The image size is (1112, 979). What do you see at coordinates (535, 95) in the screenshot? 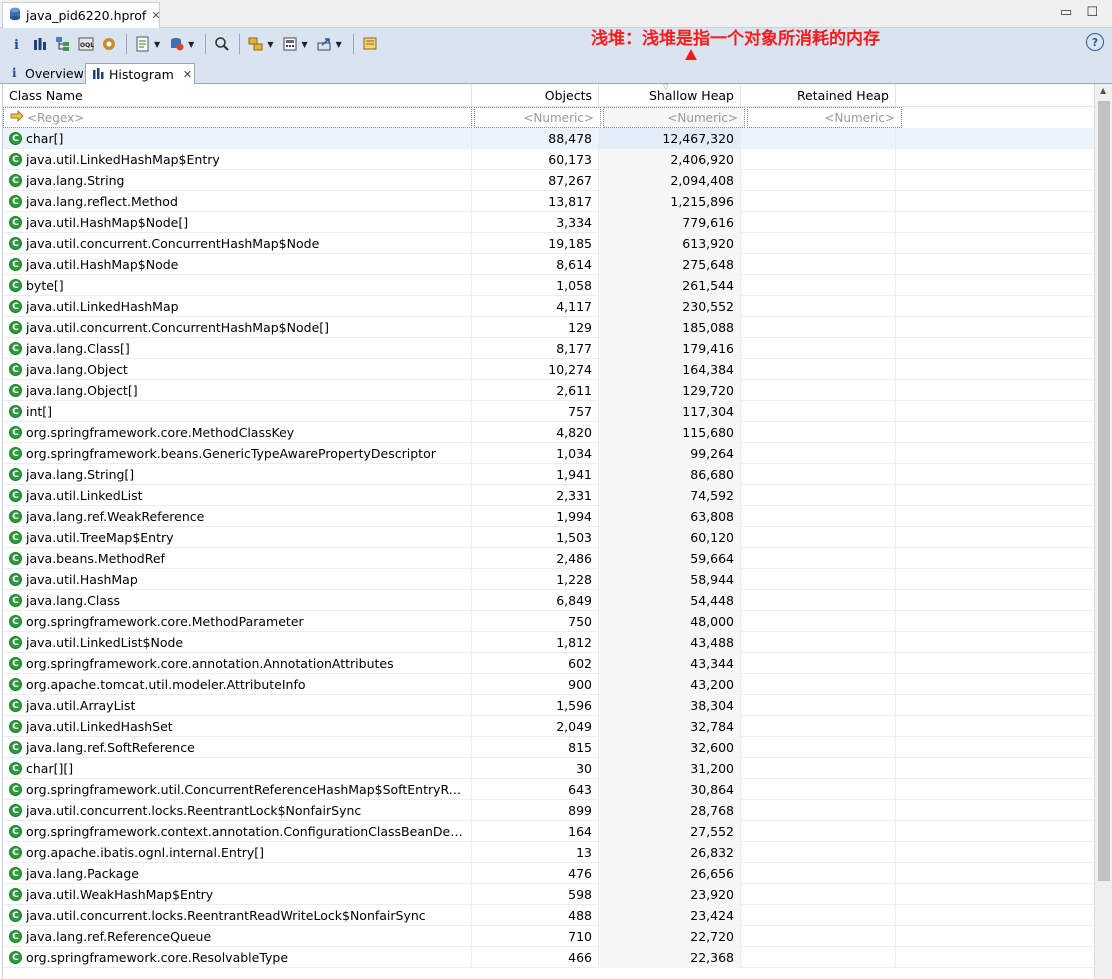
I see `column-header-objects: Objects` at bounding box center [535, 95].